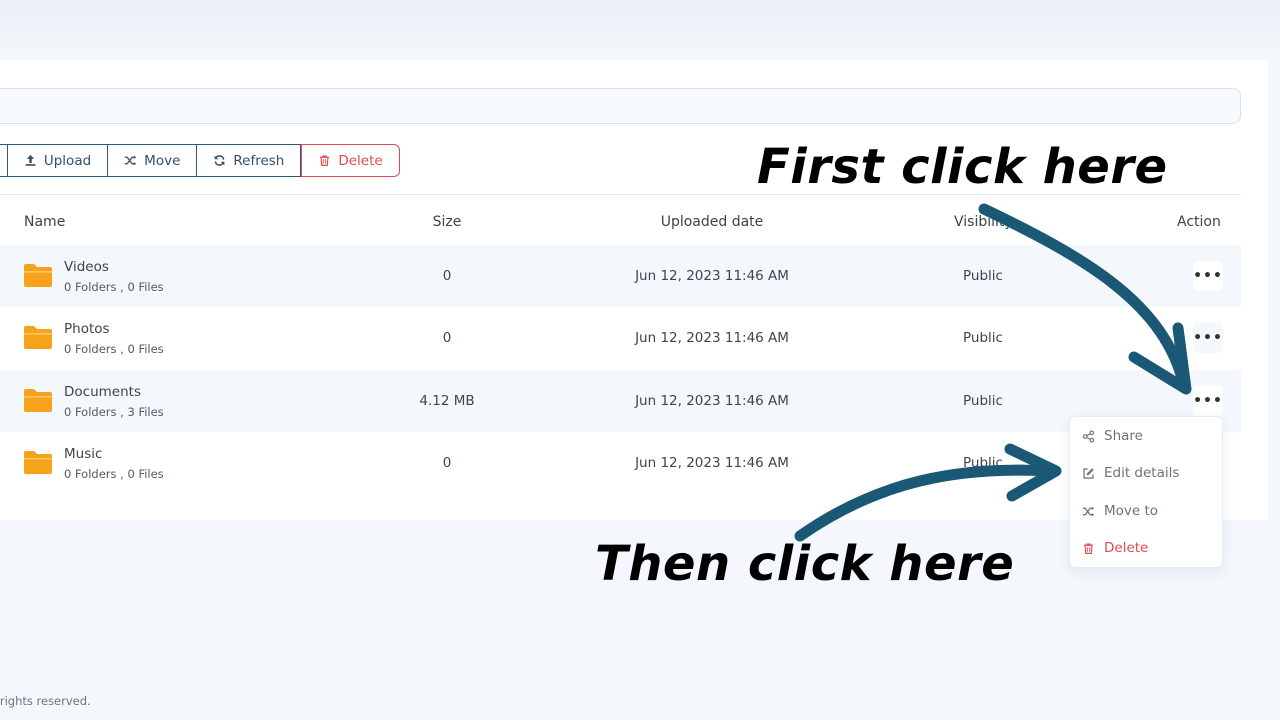 The width and height of the screenshot is (1280, 720). I want to click on delete-button-label: Delete, so click(360, 160).